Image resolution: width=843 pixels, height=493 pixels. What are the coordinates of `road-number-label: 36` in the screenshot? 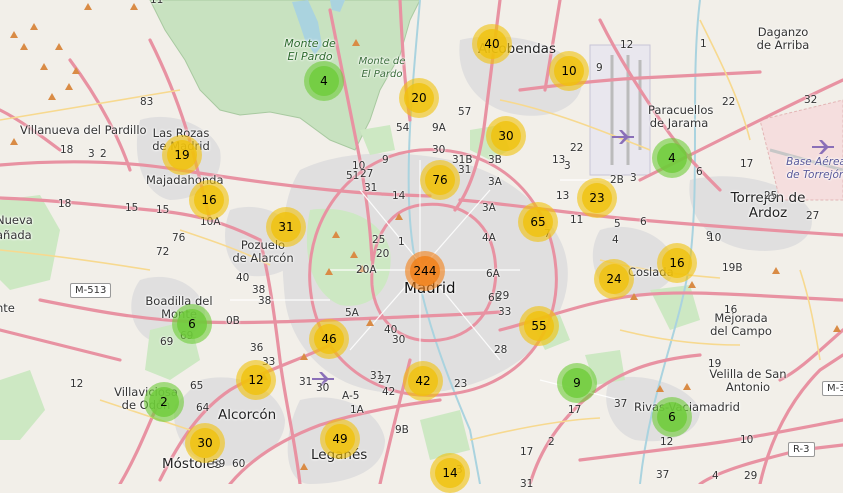 It's located at (257, 348).